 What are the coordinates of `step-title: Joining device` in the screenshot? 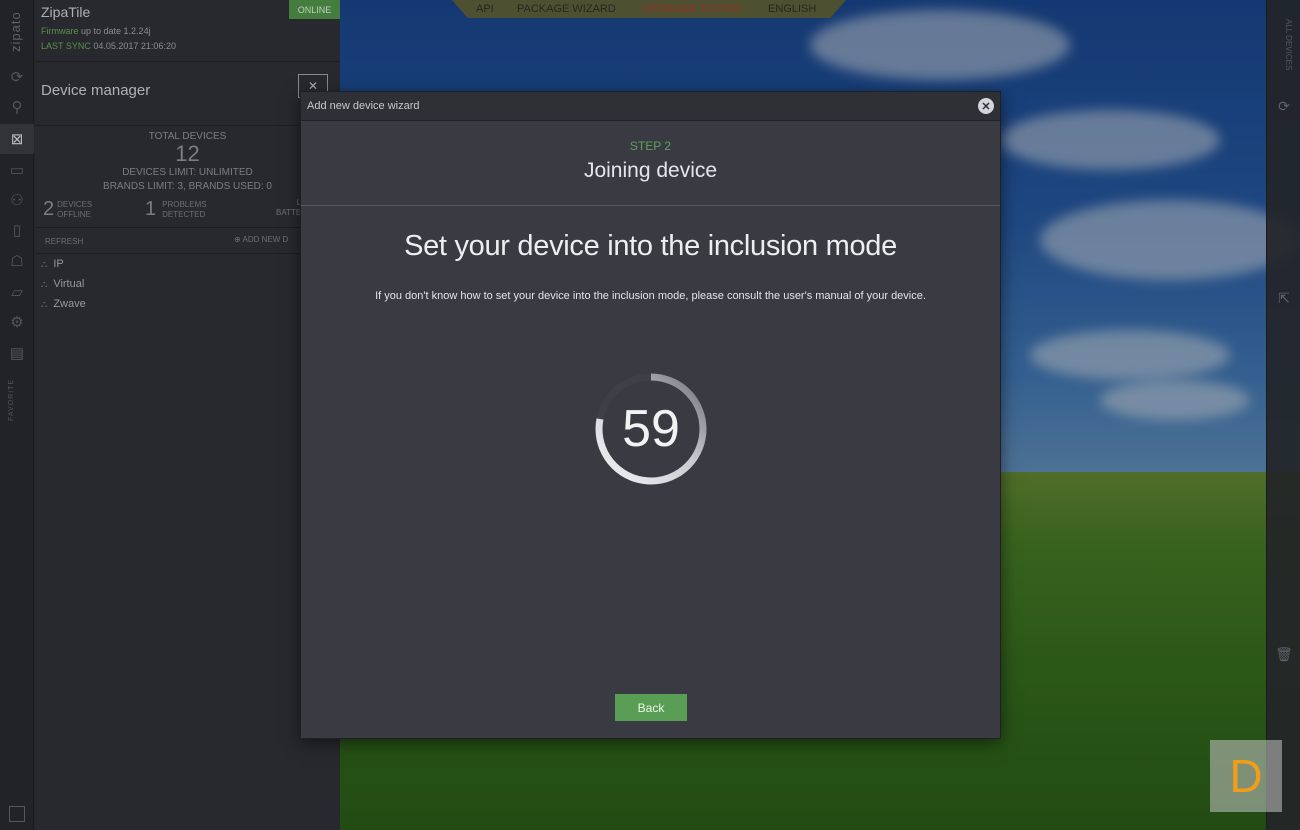 It's located at (650, 170).